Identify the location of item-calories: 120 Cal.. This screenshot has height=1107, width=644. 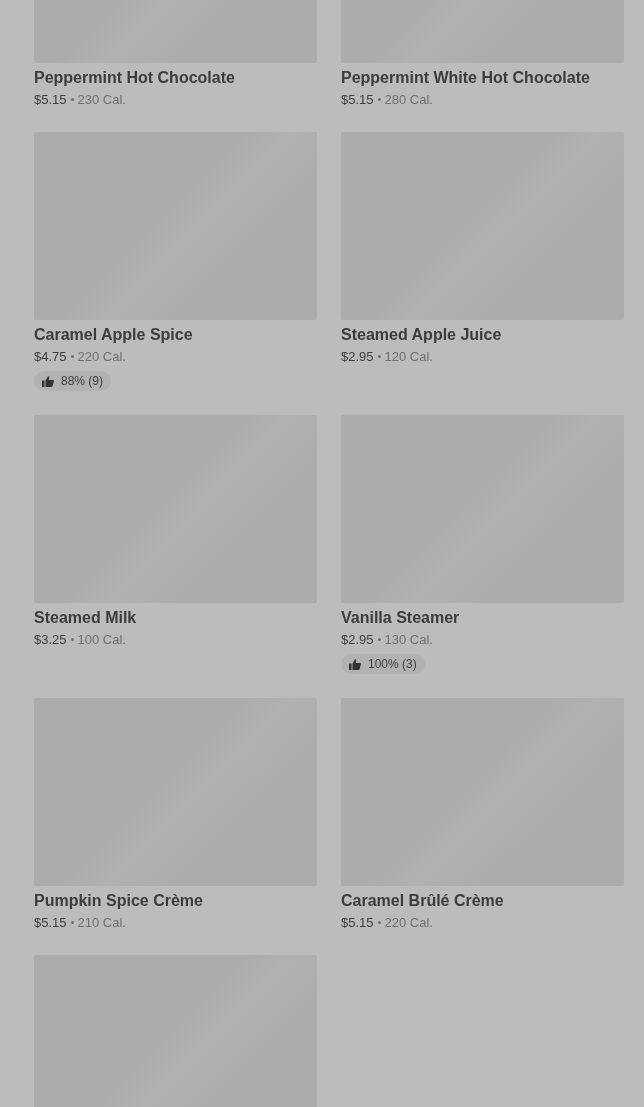
(408, 356).